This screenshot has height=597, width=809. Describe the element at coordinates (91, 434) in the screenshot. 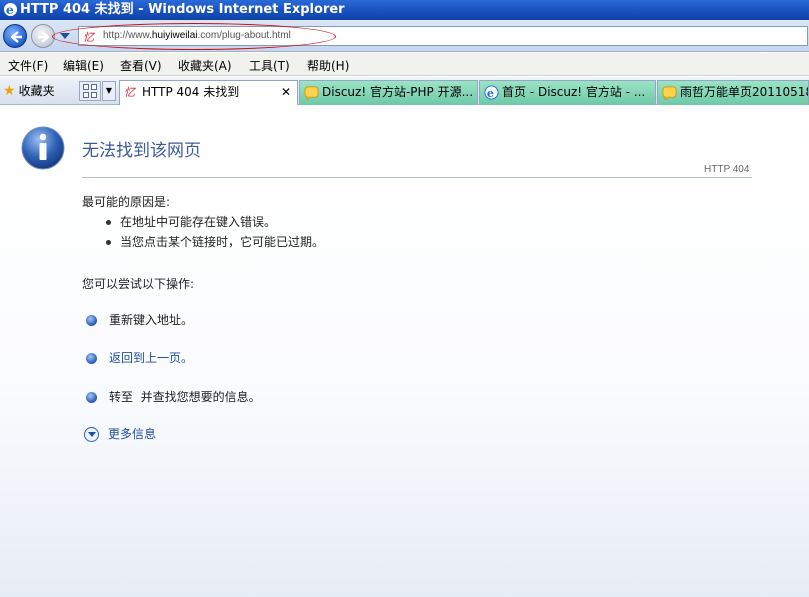

I see `expand-chevron-icon` at that location.